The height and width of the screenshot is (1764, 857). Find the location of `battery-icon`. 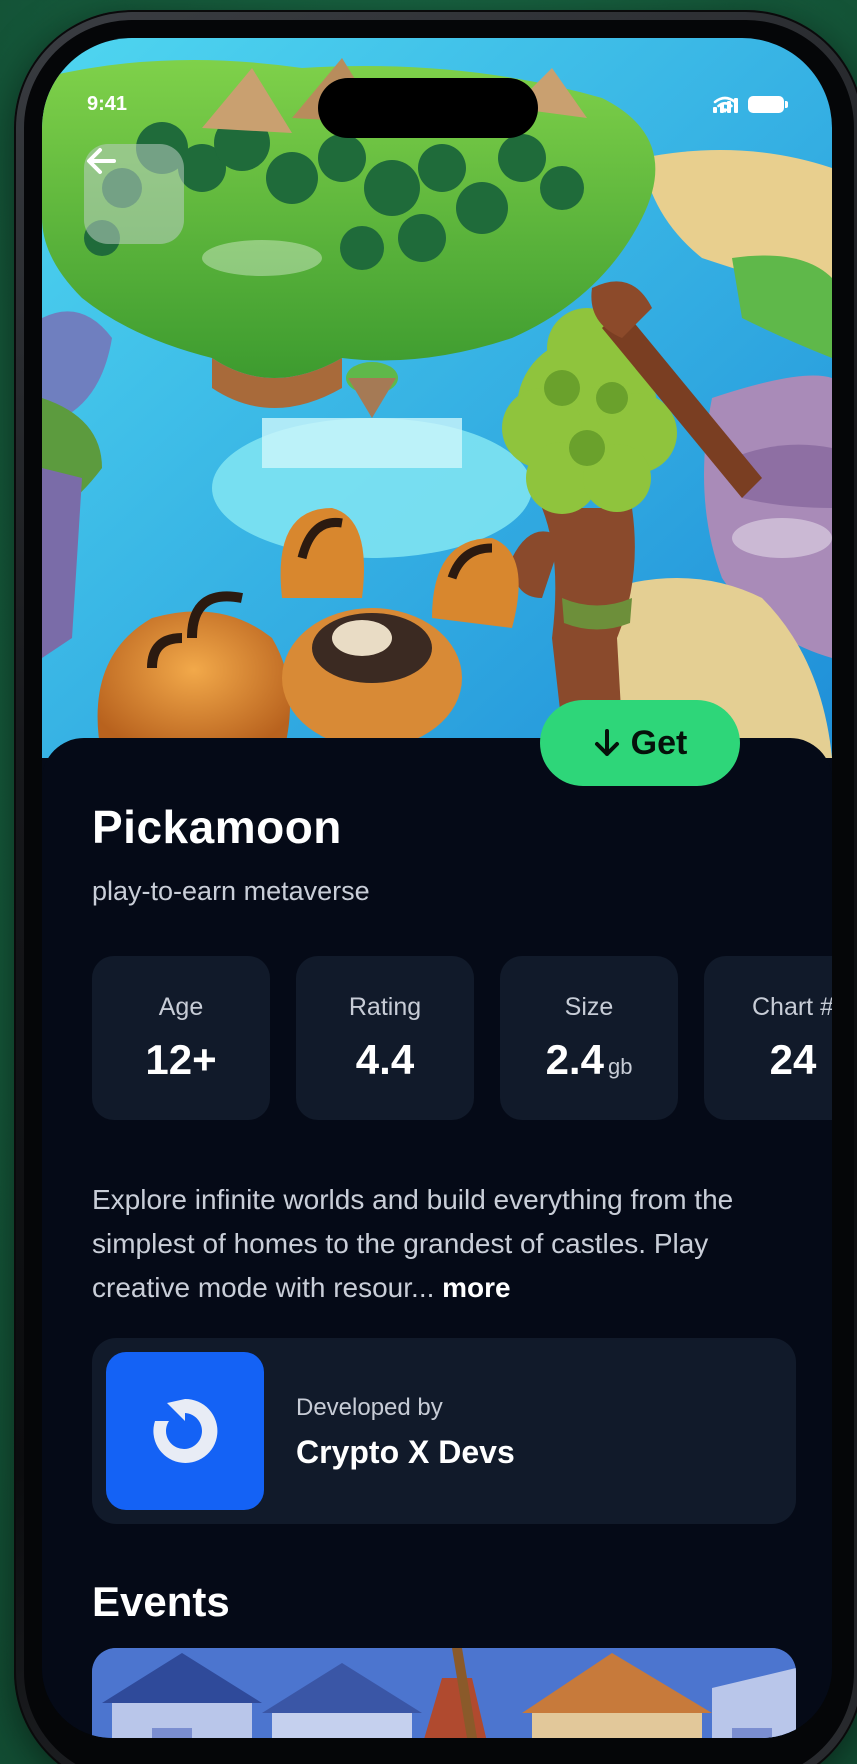

battery-icon is located at coordinates (768, 104).